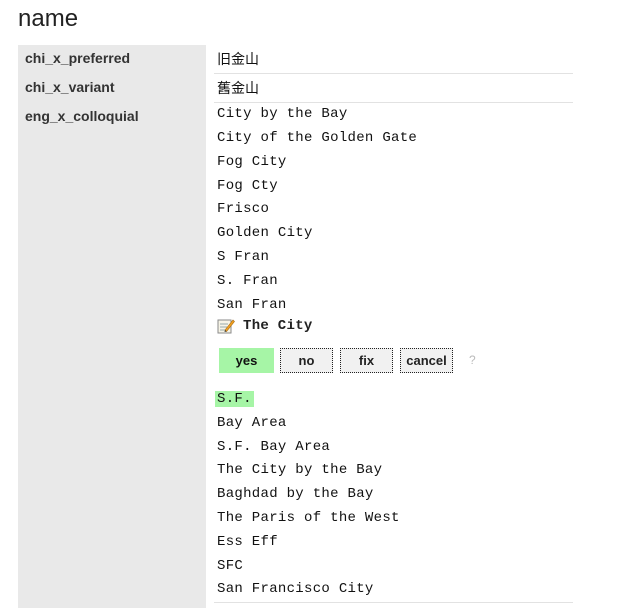 This screenshot has width=623, height=608. What do you see at coordinates (243, 257) in the screenshot?
I see `list-item: S Fran` at bounding box center [243, 257].